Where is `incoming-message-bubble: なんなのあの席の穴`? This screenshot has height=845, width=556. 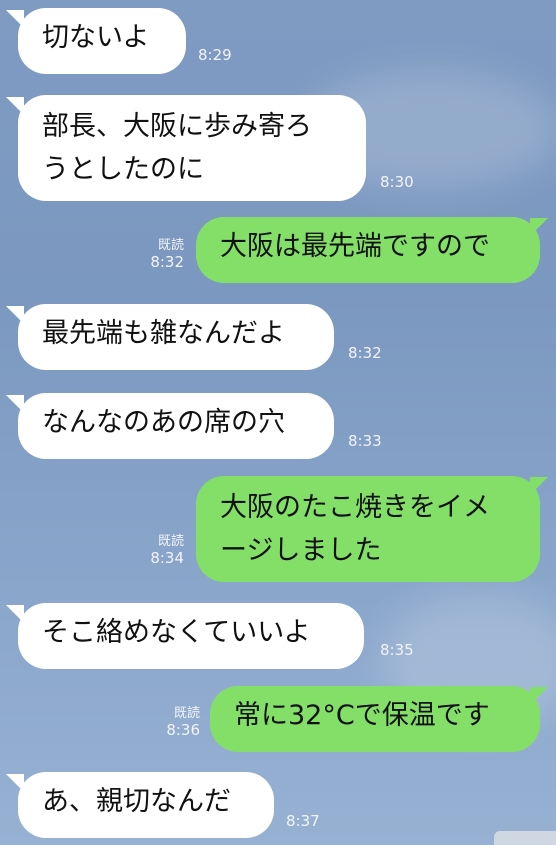 incoming-message-bubble: なんなのあの席の穴 is located at coordinates (176, 426).